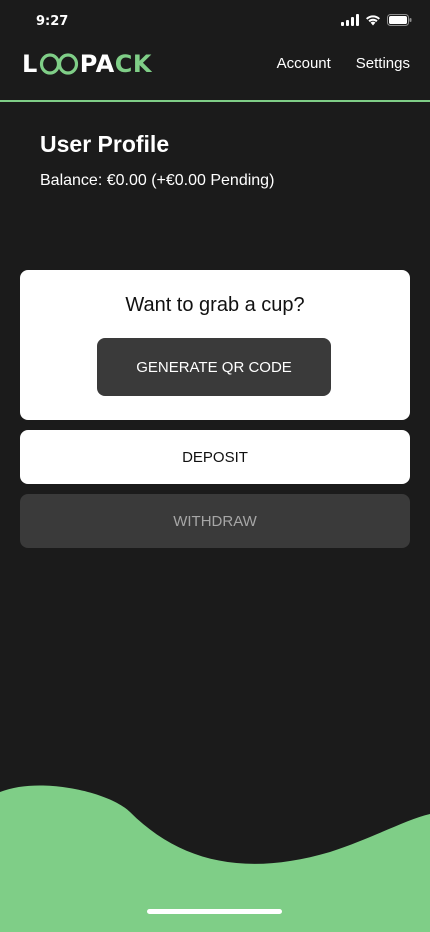 This screenshot has width=430, height=932. Describe the element at coordinates (373, 20) in the screenshot. I see `wifi-icon` at that location.